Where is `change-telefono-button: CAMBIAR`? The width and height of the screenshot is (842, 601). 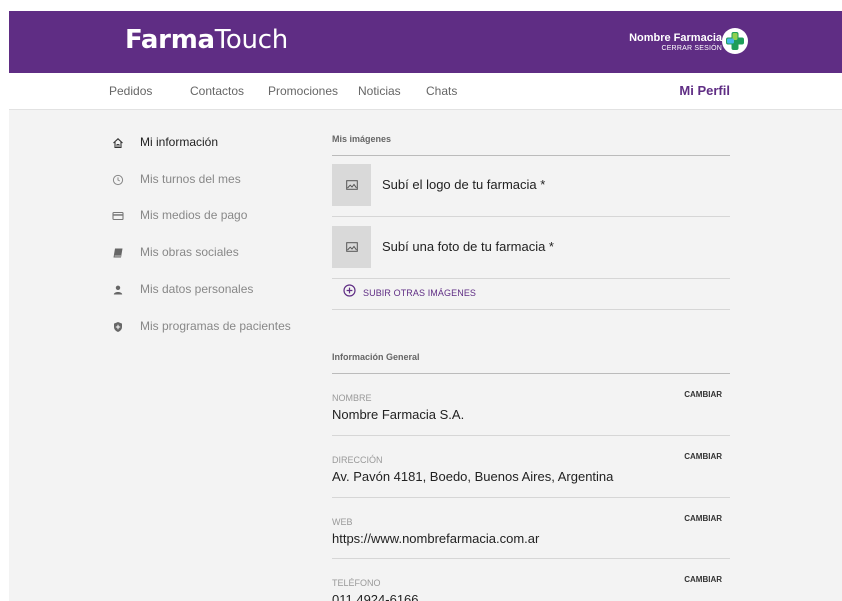
change-telefono-button: CAMBIAR is located at coordinates (703, 579).